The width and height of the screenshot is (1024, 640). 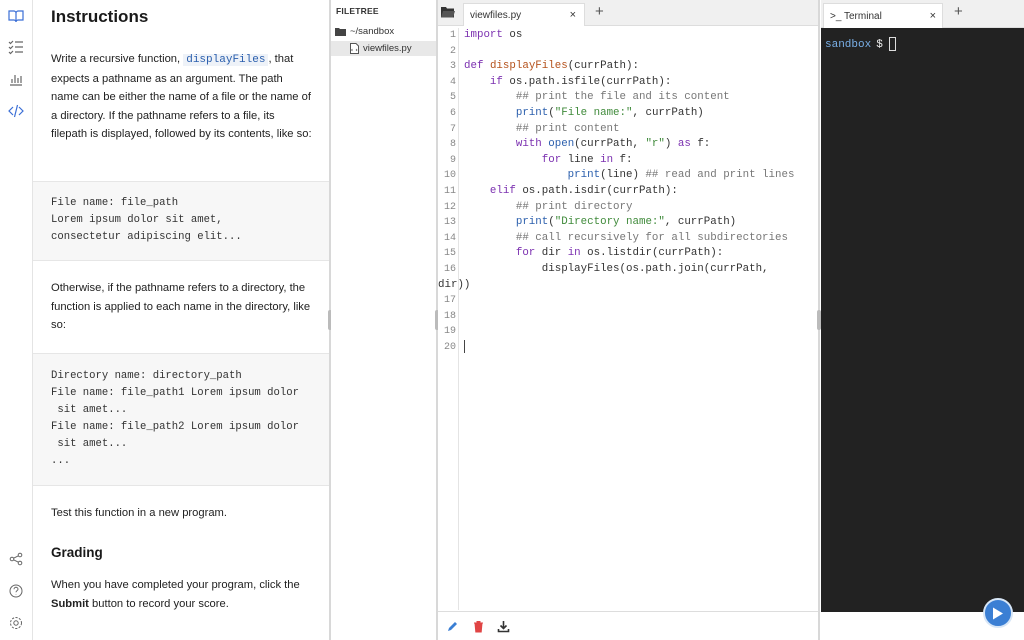 What do you see at coordinates (16, 79) in the screenshot?
I see `chart-icon` at bounding box center [16, 79].